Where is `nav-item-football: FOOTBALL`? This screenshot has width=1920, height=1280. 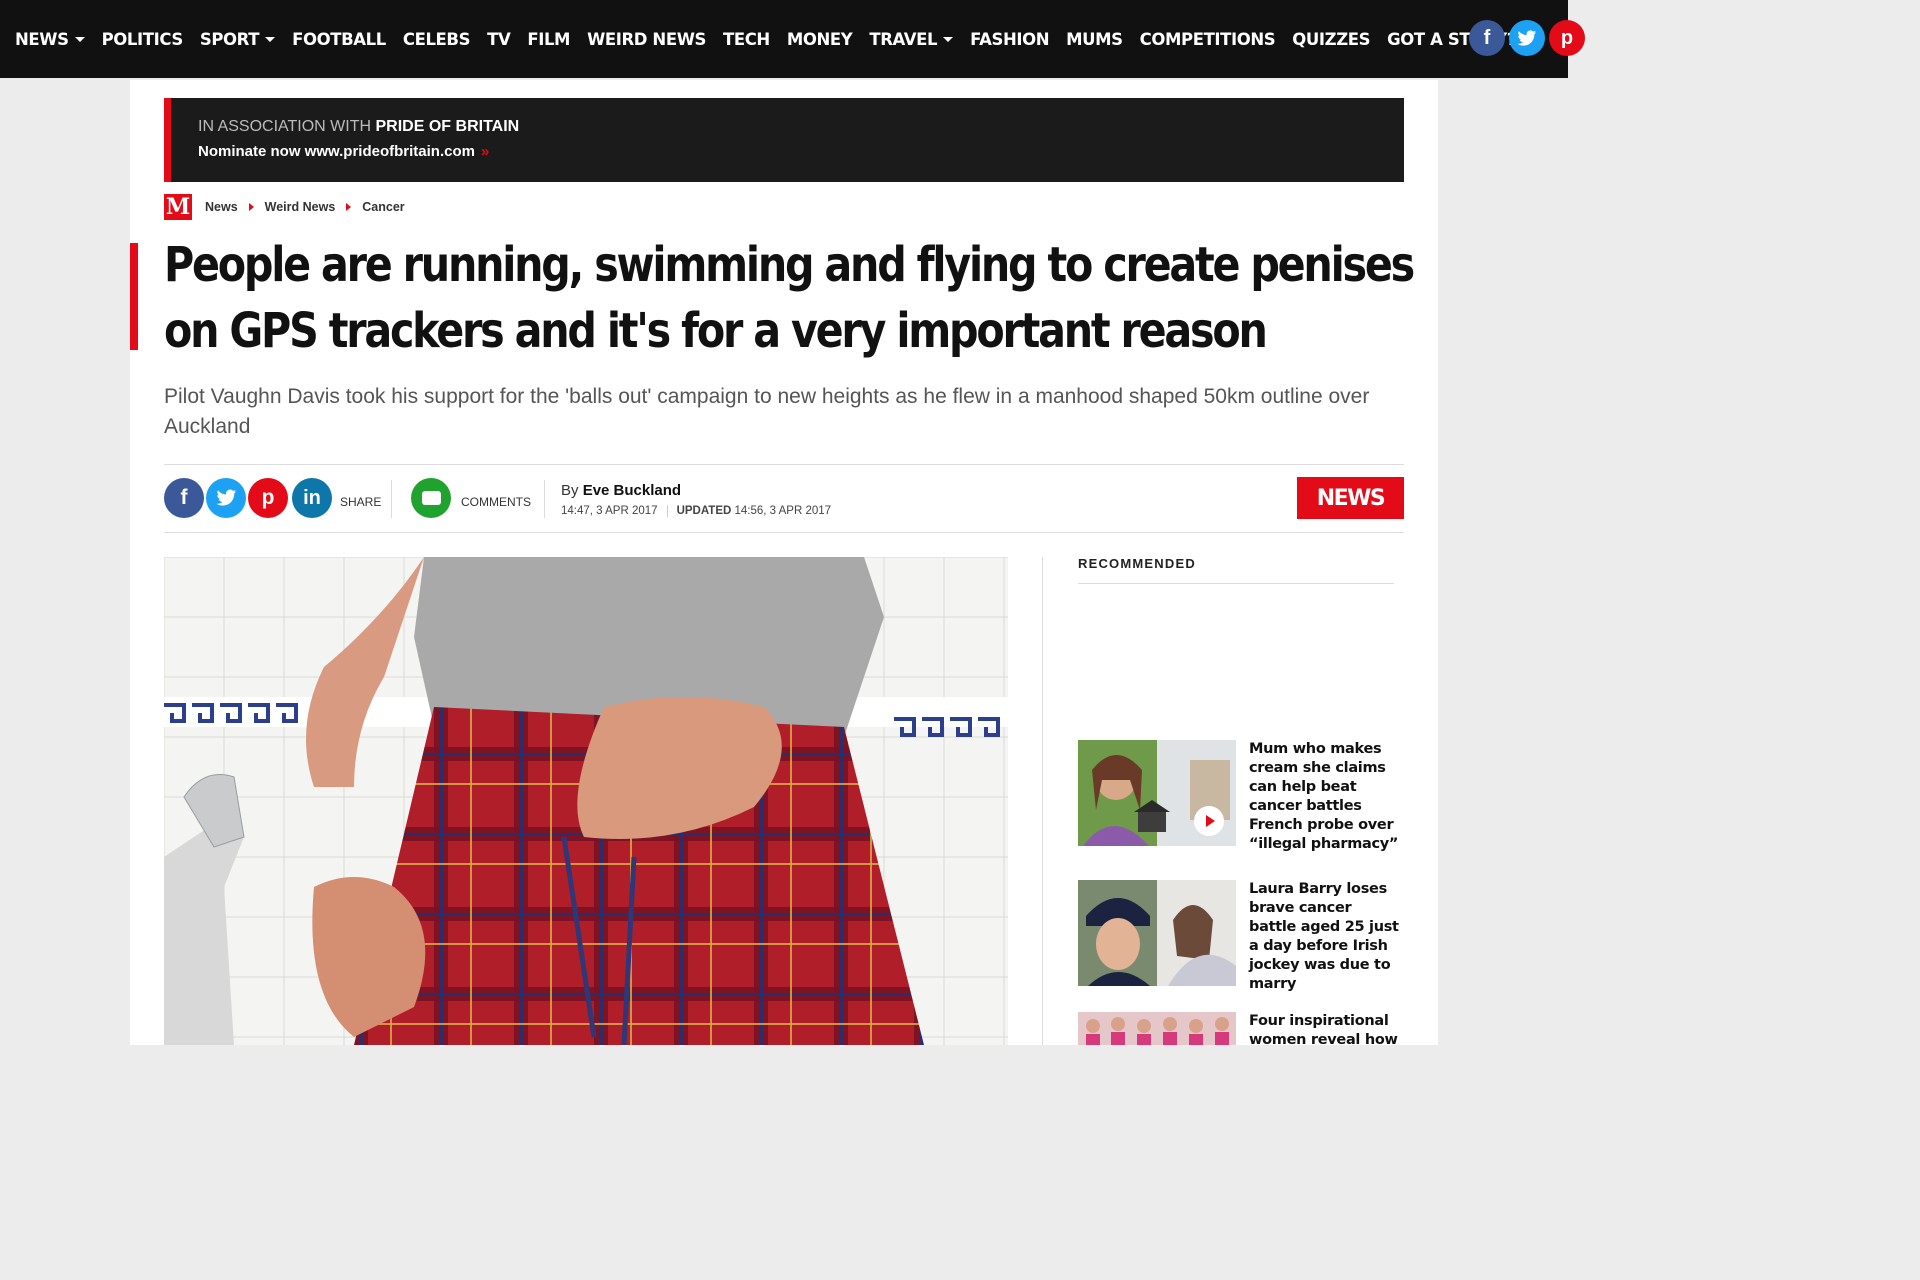 nav-item-football: FOOTBALL is located at coordinates (339, 39).